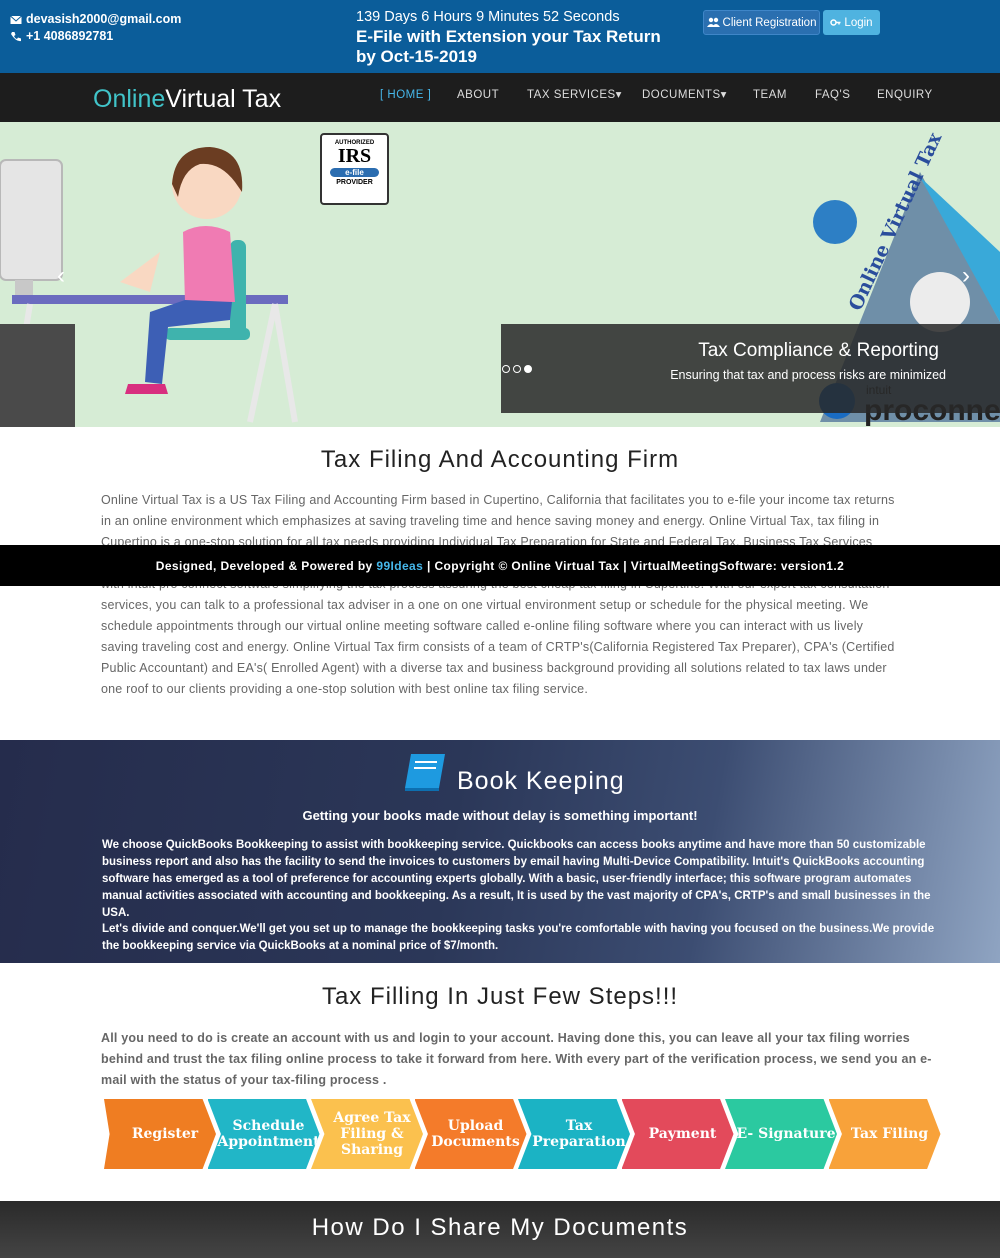 The height and width of the screenshot is (1258, 1000). I want to click on contact-info: devasish2000@gmail.com +1 4086892781, so click(95, 28).